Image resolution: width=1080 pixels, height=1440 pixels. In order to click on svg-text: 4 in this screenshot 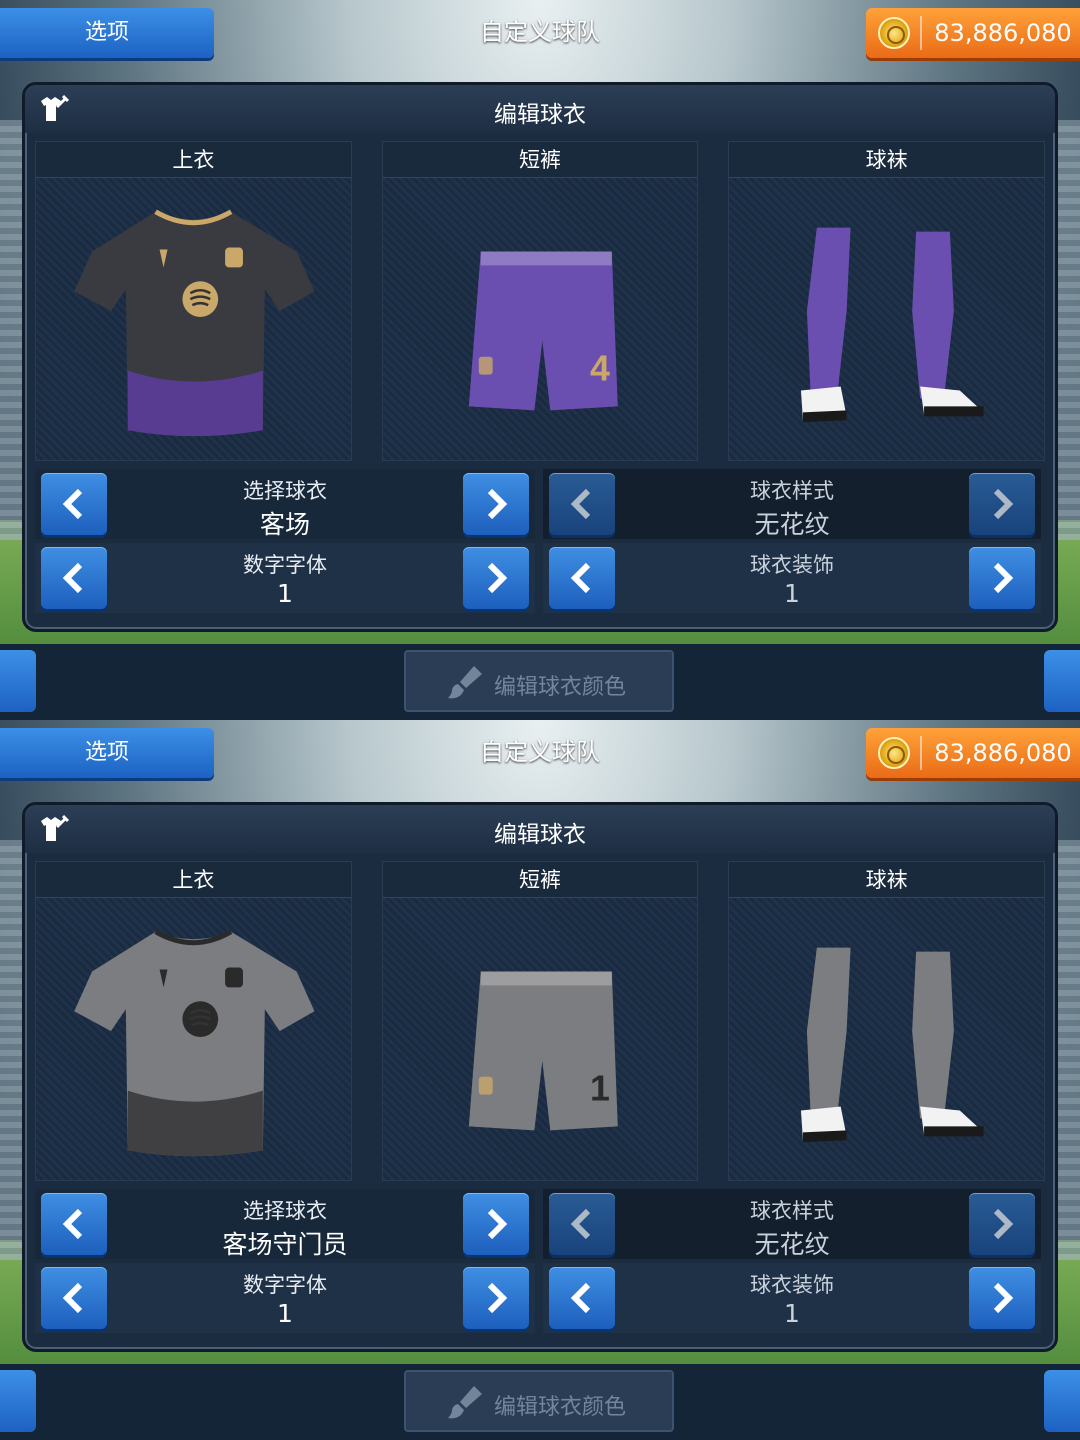, I will do `click(600, 369)`.